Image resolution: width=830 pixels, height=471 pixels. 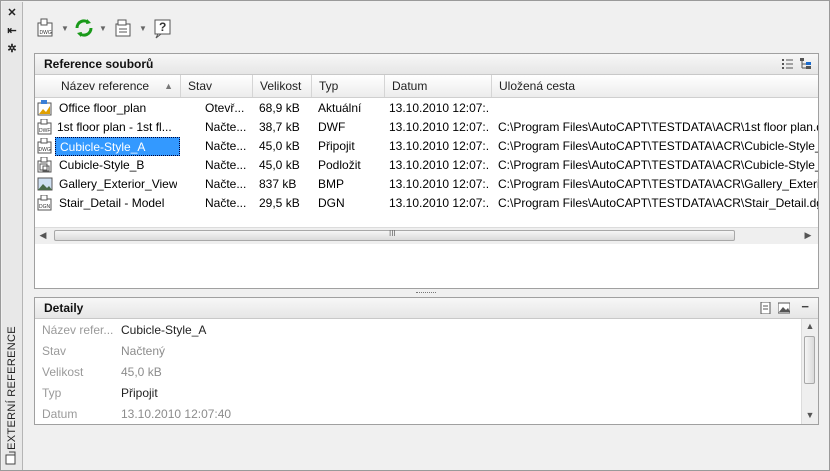 I want to click on sort-ascending-icon: ▲, so click(x=168, y=86).